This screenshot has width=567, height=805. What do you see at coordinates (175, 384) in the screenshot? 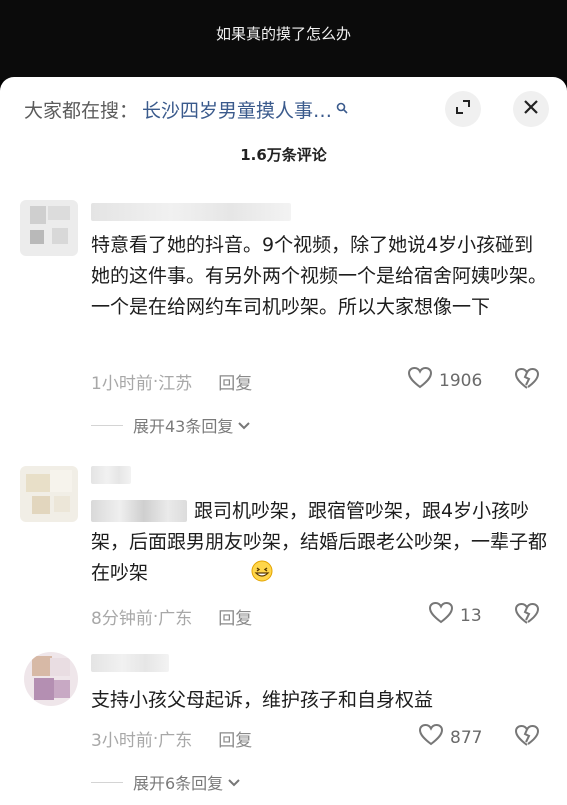
I see `comment-location: 江苏` at bounding box center [175, 384].